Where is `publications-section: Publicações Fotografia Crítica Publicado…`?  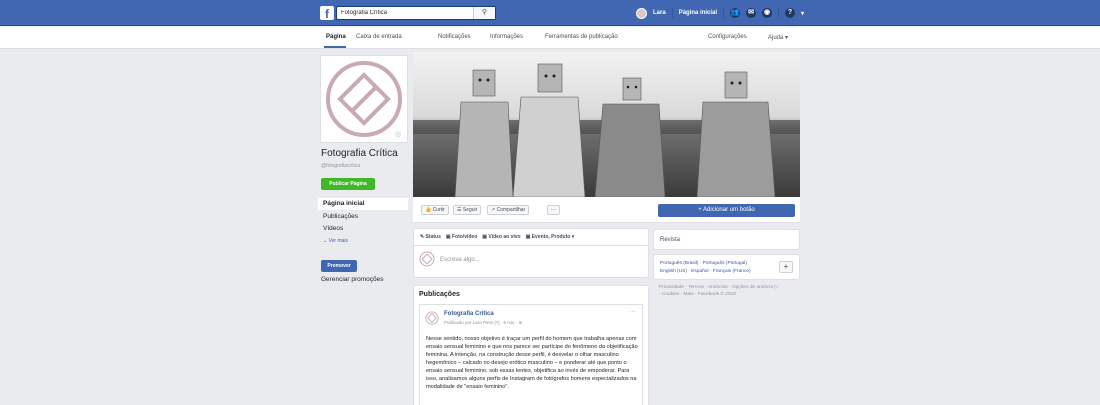
publications-section: Publicações Fotografia Crítica Publicado… is located at coordinates (531, 345).